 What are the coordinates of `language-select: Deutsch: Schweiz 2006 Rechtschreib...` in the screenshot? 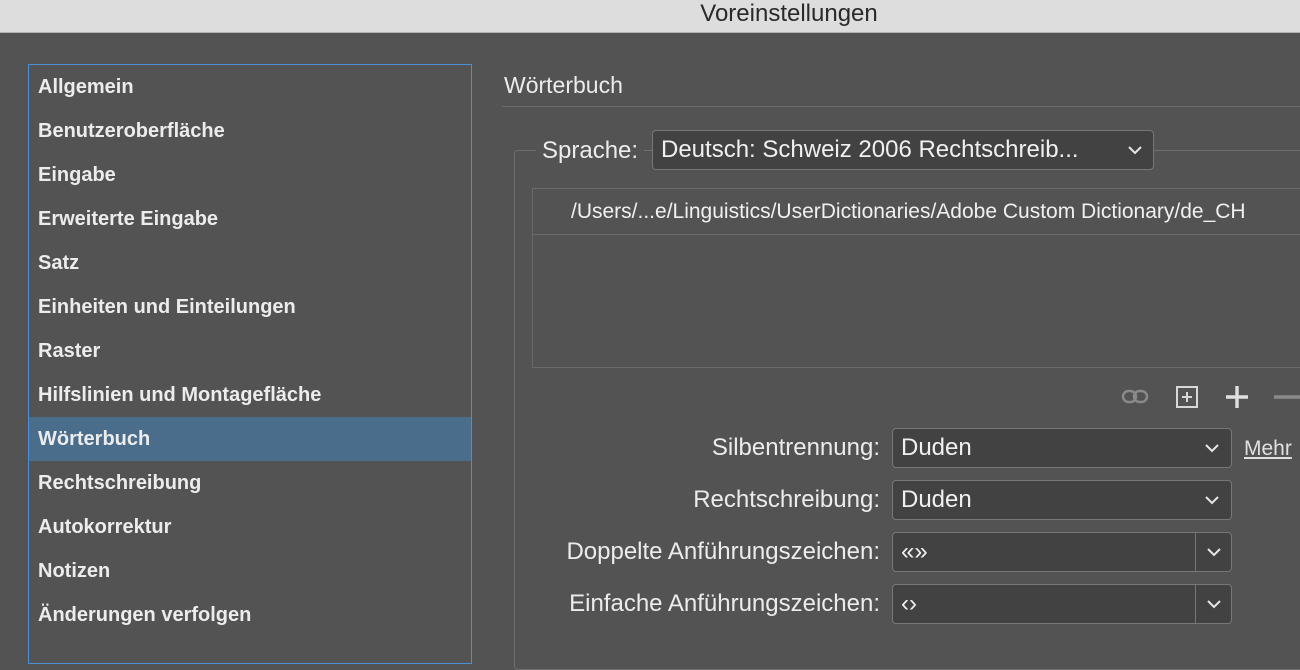 It's located at (903, 150).